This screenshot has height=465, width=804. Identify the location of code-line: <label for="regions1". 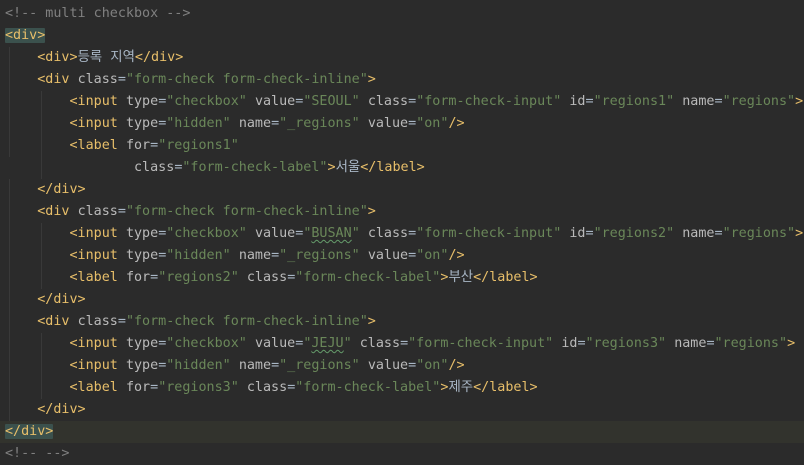
(402, 146).